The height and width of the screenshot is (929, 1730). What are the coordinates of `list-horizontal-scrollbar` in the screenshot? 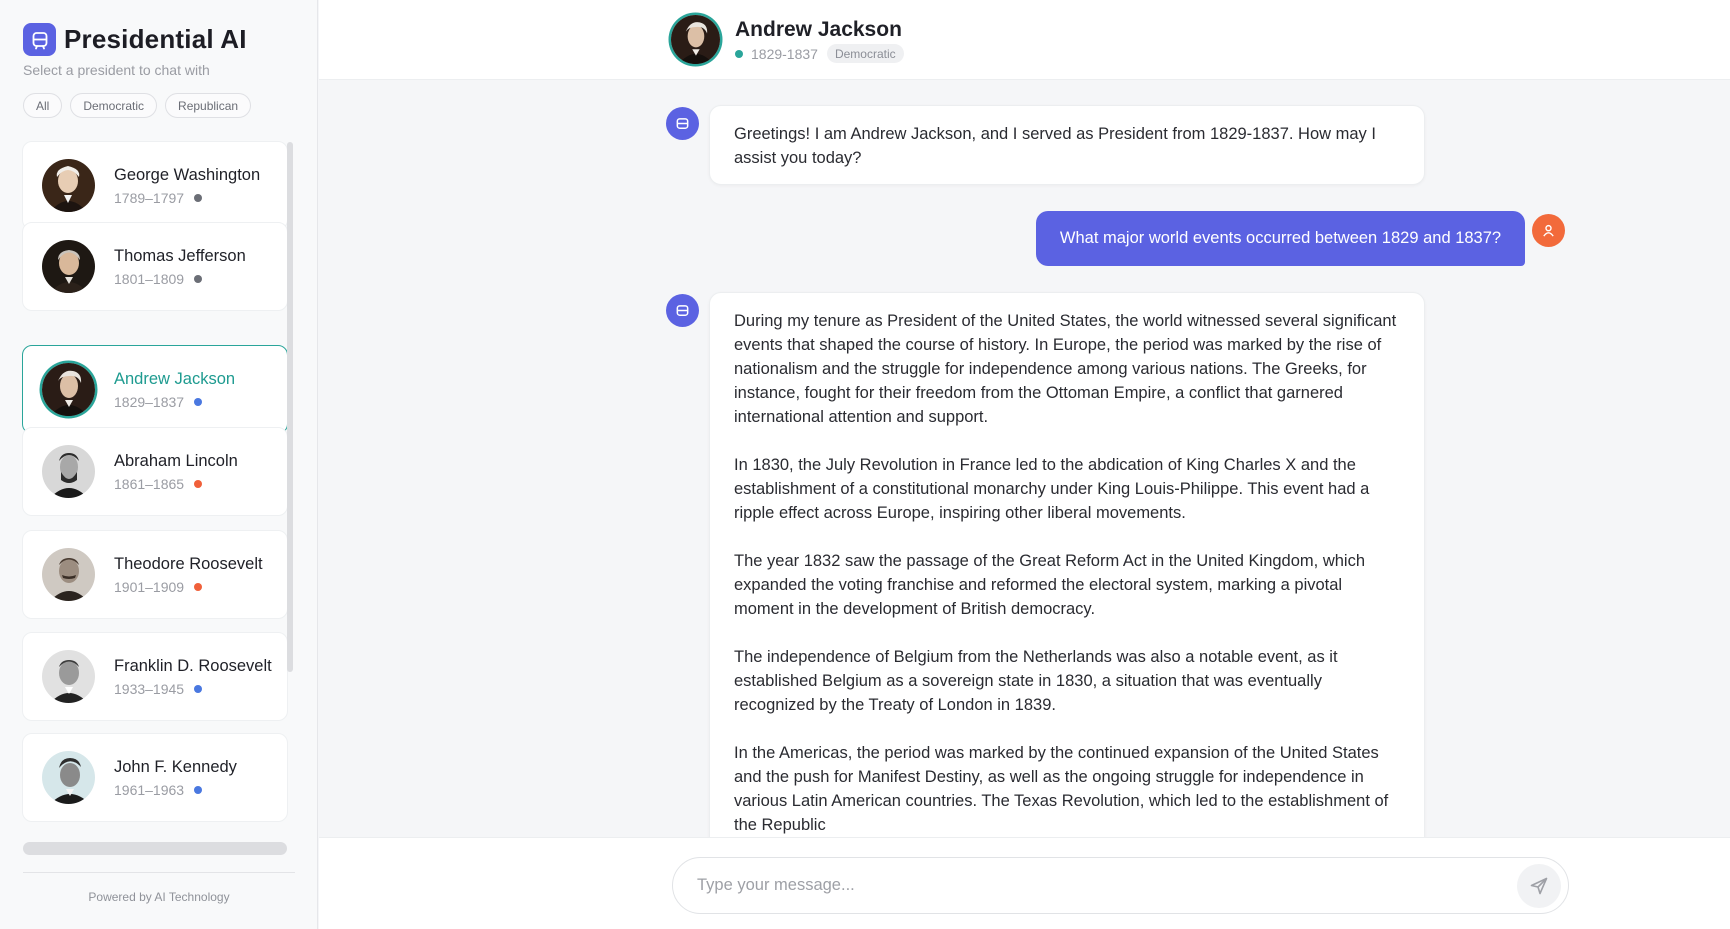 It's located at (155, 848).